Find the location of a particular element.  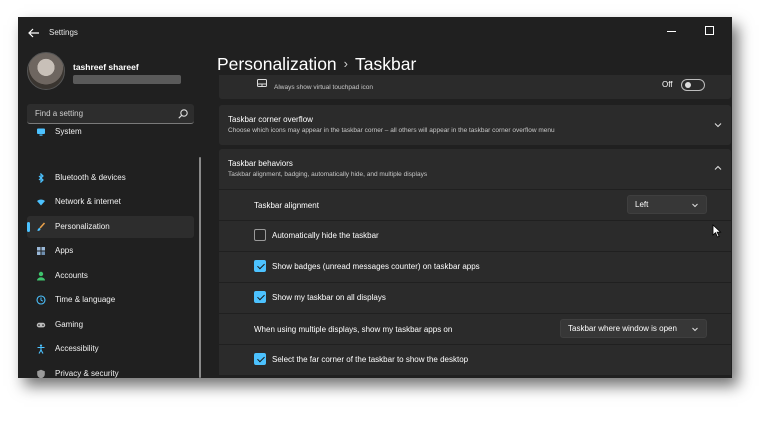

breadcrumb-section: Personalization is located at coordinates (277, 64).